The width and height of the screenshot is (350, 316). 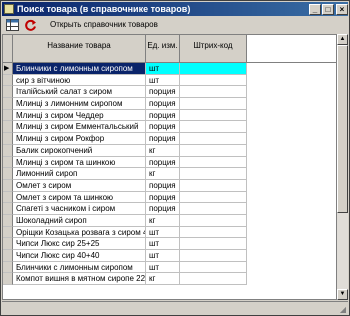 I want to click on table-row: Млинці з лимонним сиропом порция, so click(x=125, y=104).